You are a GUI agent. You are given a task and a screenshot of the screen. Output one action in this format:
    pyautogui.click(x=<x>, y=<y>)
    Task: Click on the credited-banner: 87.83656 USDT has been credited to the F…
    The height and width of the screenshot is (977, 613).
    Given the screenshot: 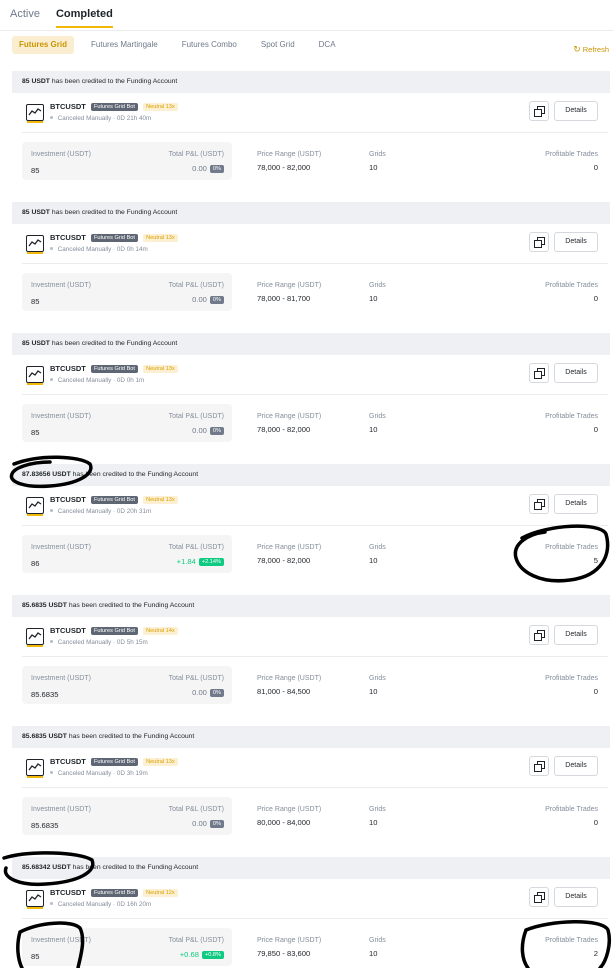 What is the action you would take?
    pyautogui.click(x=311, y=475)
    